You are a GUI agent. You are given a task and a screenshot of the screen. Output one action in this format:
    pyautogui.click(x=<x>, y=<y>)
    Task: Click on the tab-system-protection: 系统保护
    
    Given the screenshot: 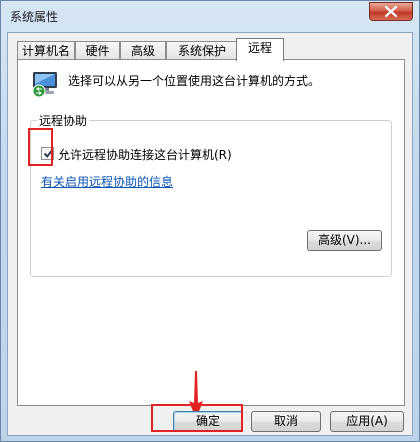 What is the action you would take?
    pyautogui.click(x=202, y=50)
    